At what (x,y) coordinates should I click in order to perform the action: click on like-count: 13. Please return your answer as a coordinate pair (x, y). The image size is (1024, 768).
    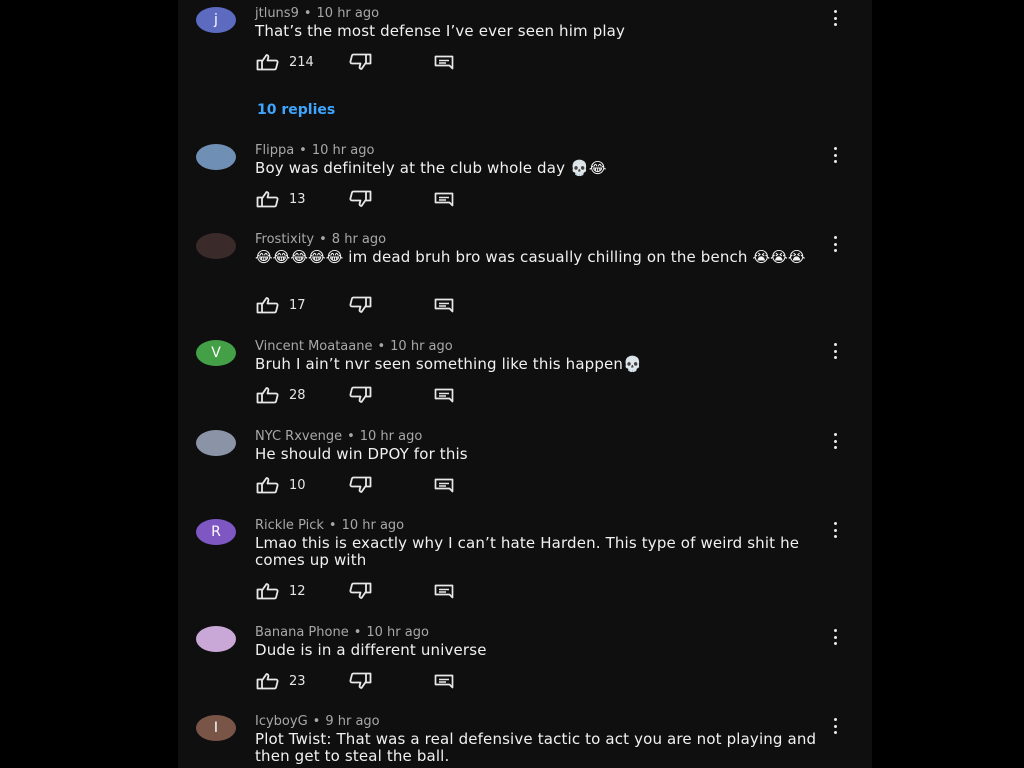
    Looking at the image, I should click on (297, 199).